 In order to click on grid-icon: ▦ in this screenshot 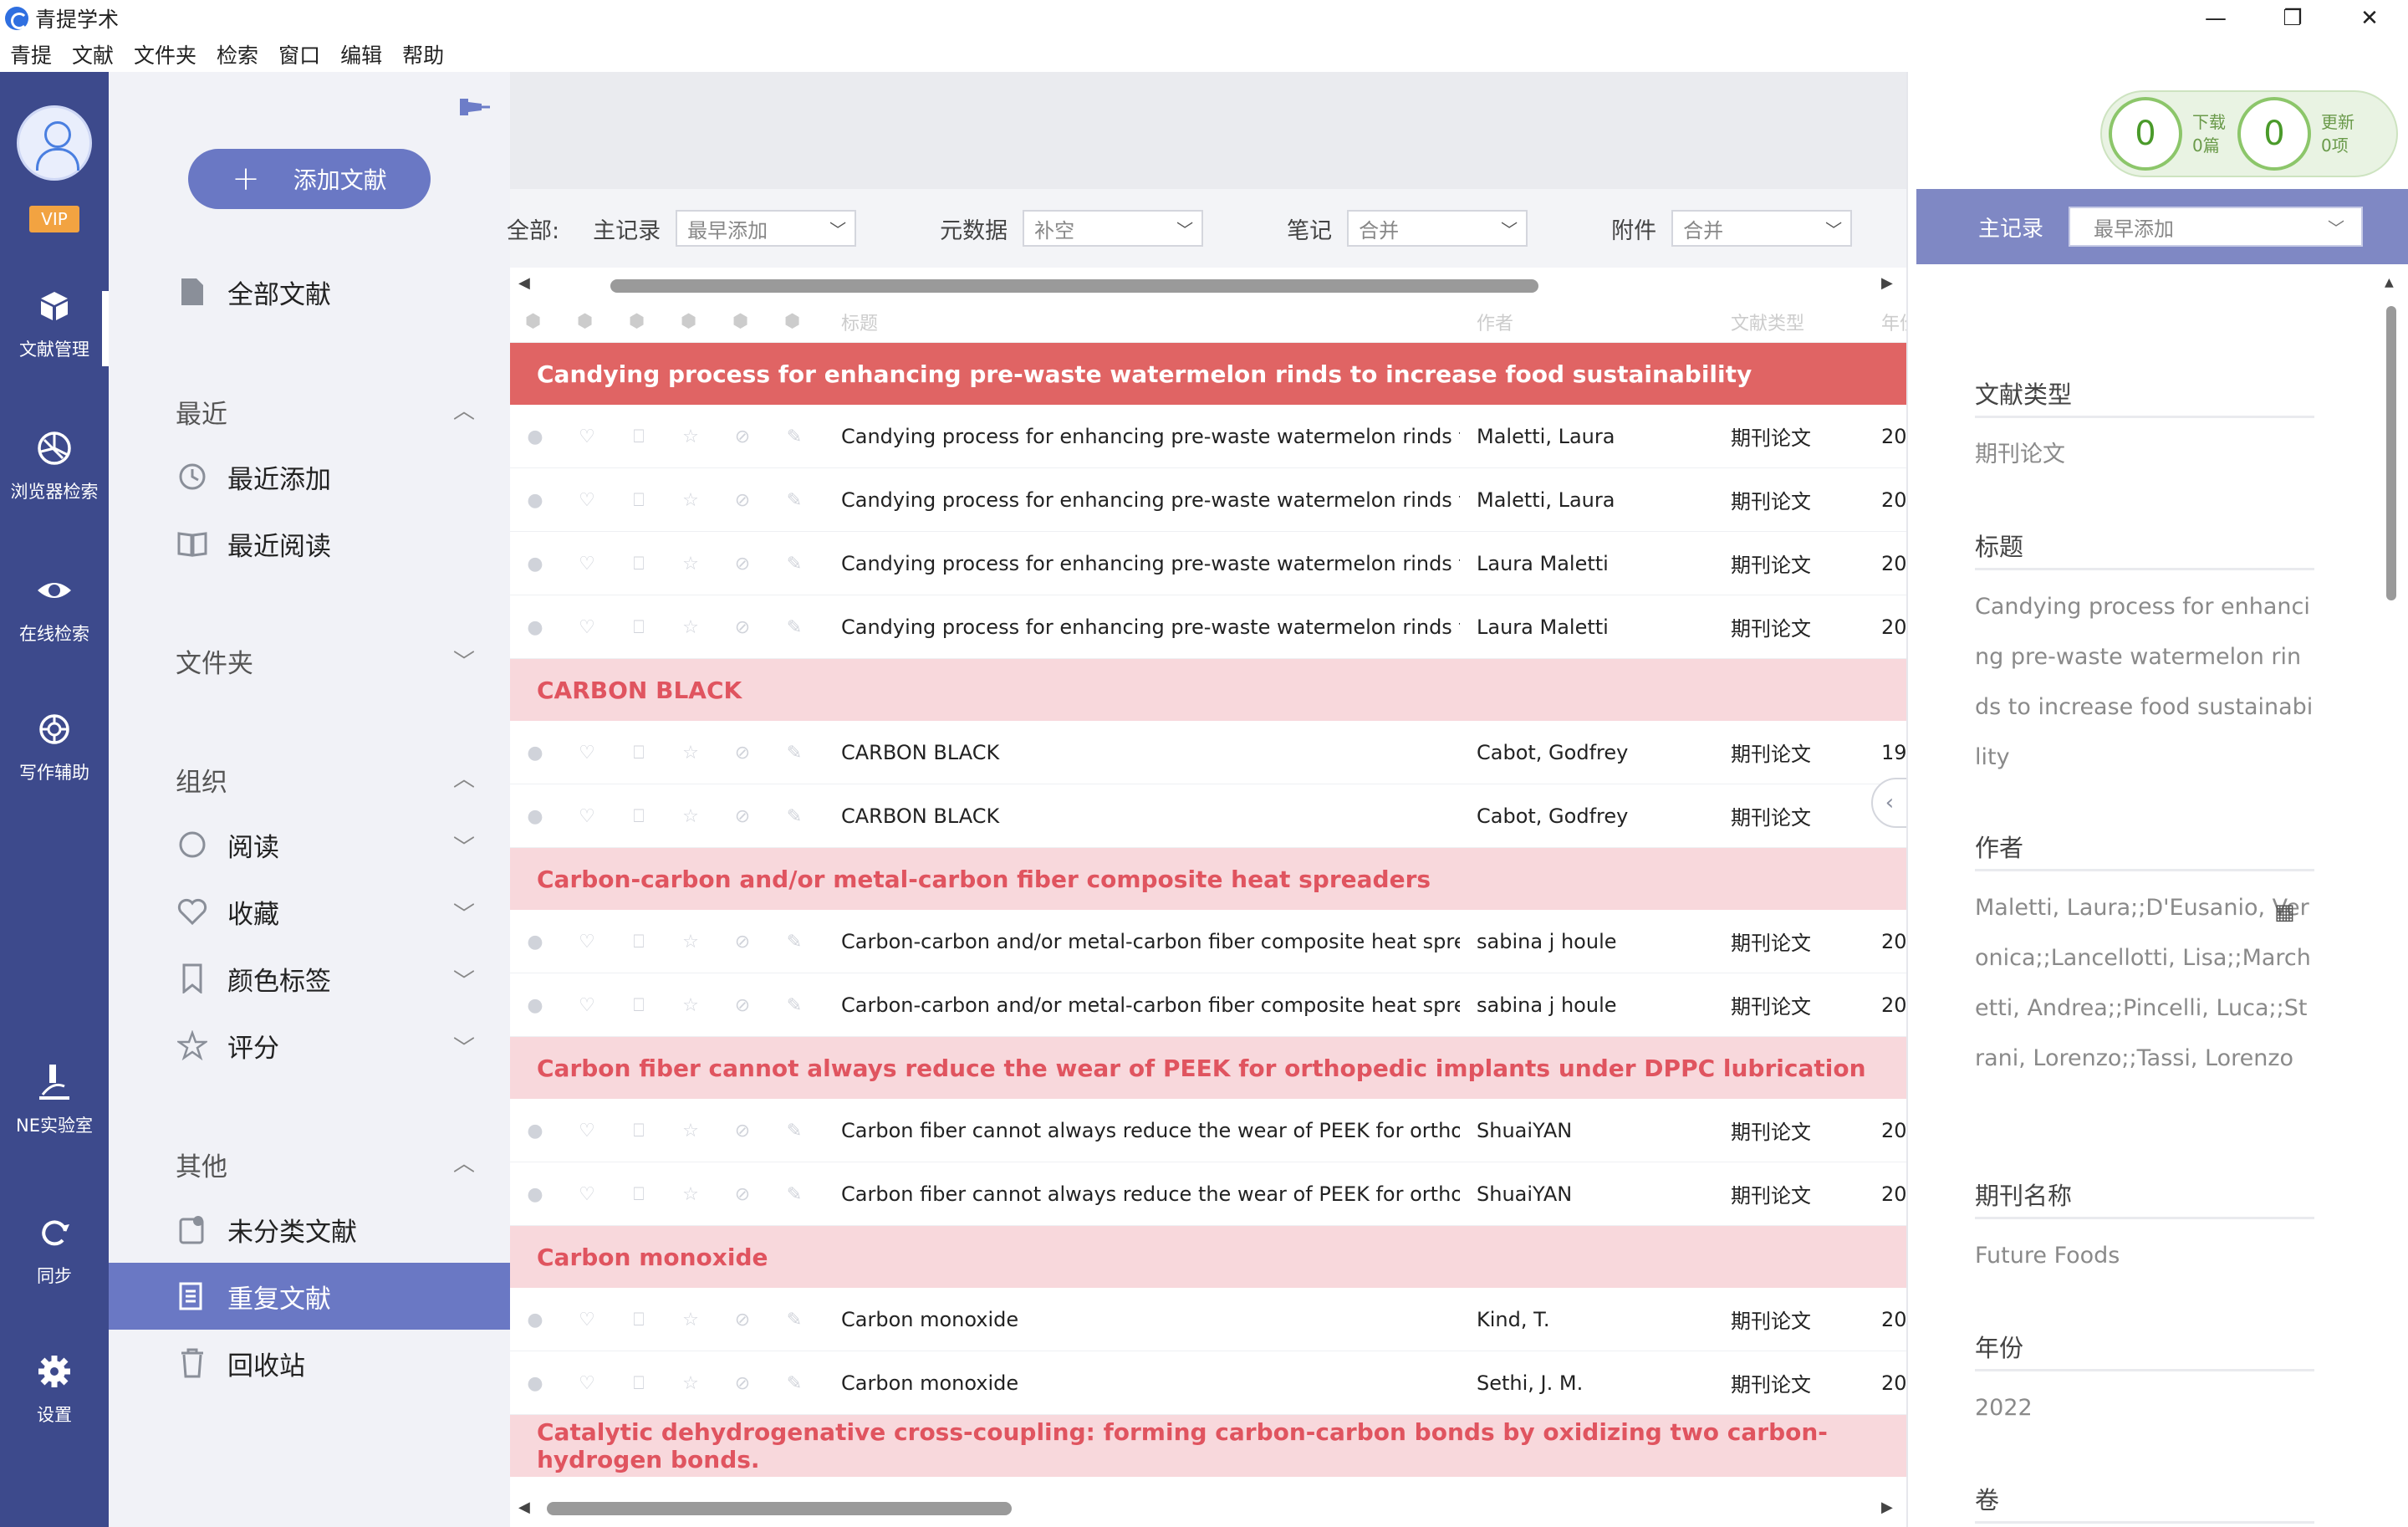, I will do `click(2287, 913)`.